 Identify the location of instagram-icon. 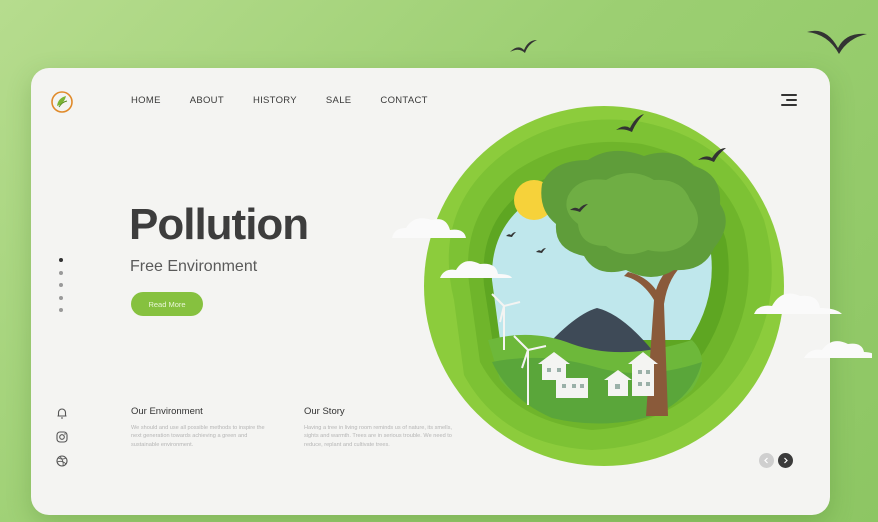
(62, 437).